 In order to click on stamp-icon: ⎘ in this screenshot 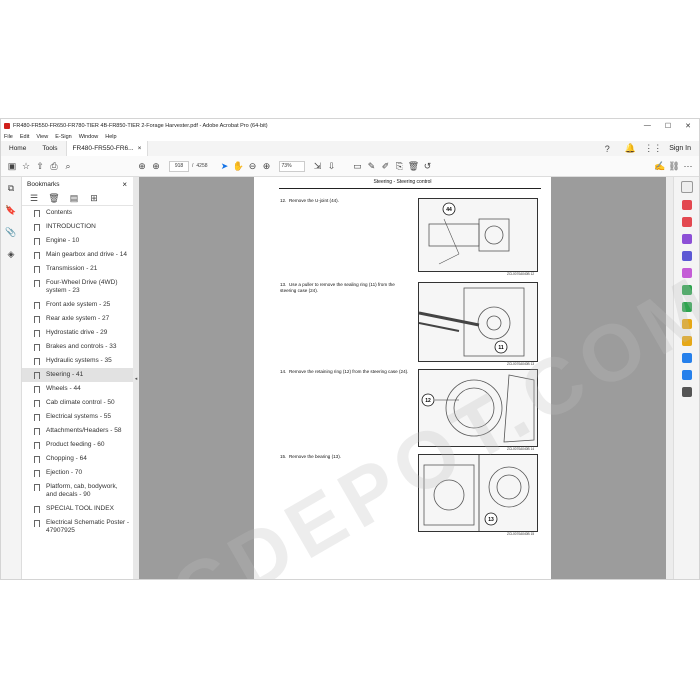, I will do `click(400, 166)`.